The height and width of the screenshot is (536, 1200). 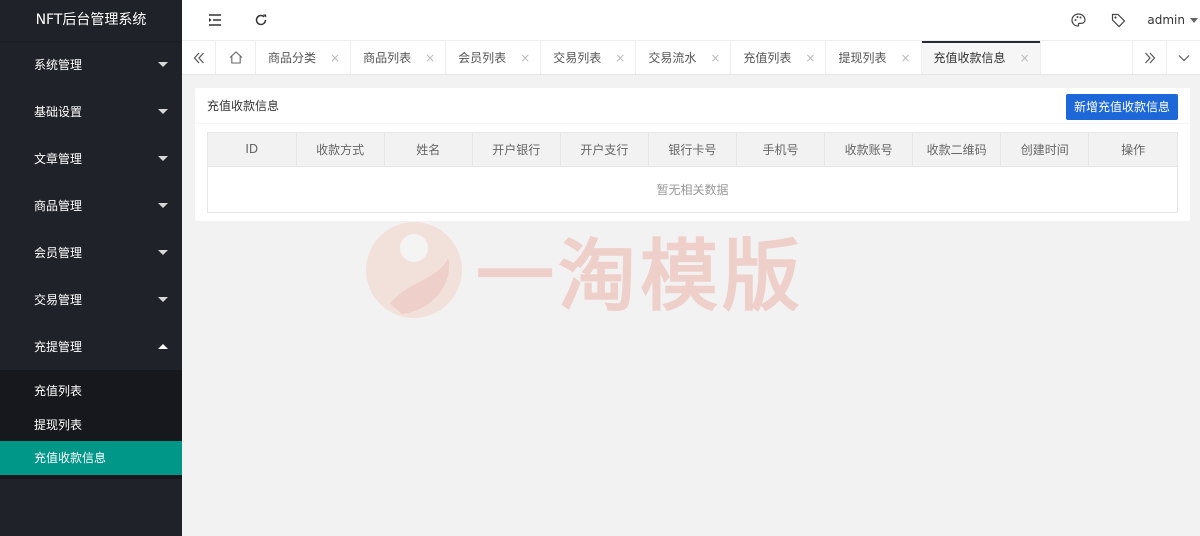 What do you see at coordinates (58, 206) in the screenshot?
I see `sidebar-item-label: 商品管理` at bounding box center [58, 206].